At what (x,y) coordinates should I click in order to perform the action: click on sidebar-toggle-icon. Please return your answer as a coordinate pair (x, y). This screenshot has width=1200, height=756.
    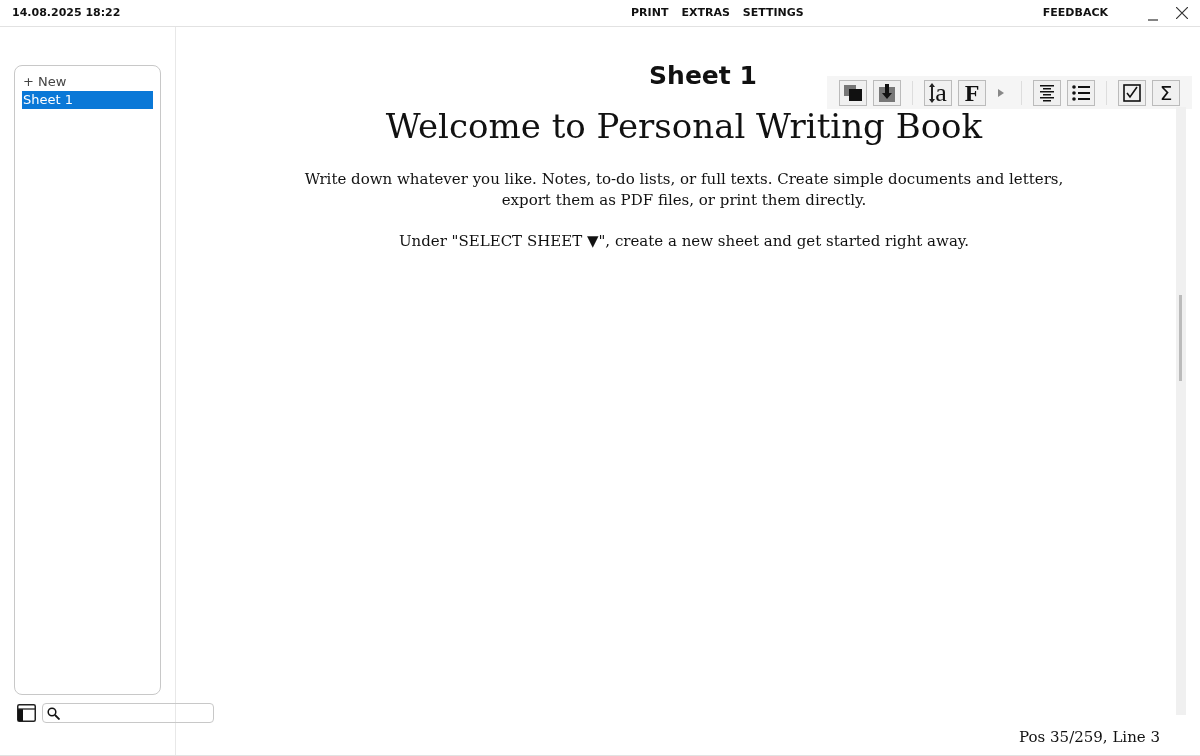
    Looking at the image, I should click on (26, 713).